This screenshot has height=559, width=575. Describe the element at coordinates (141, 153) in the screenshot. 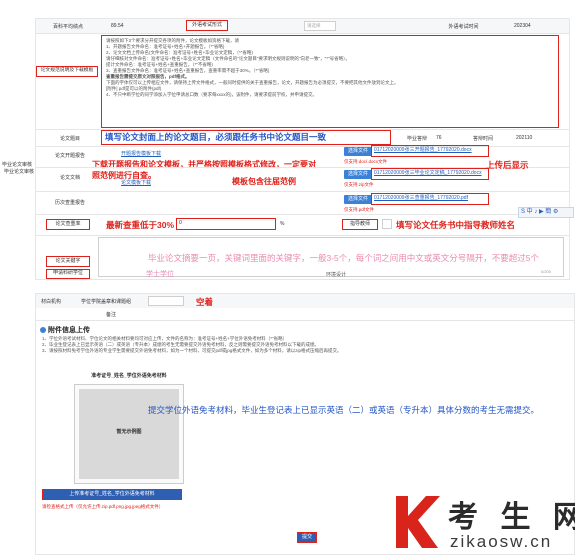

I see `report-template-download-link: 开题报告模板下载` at that location.